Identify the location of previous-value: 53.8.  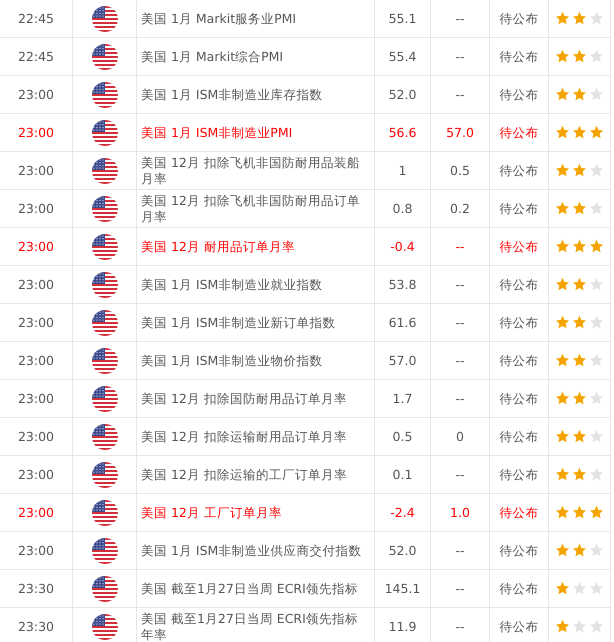
(402, 284).